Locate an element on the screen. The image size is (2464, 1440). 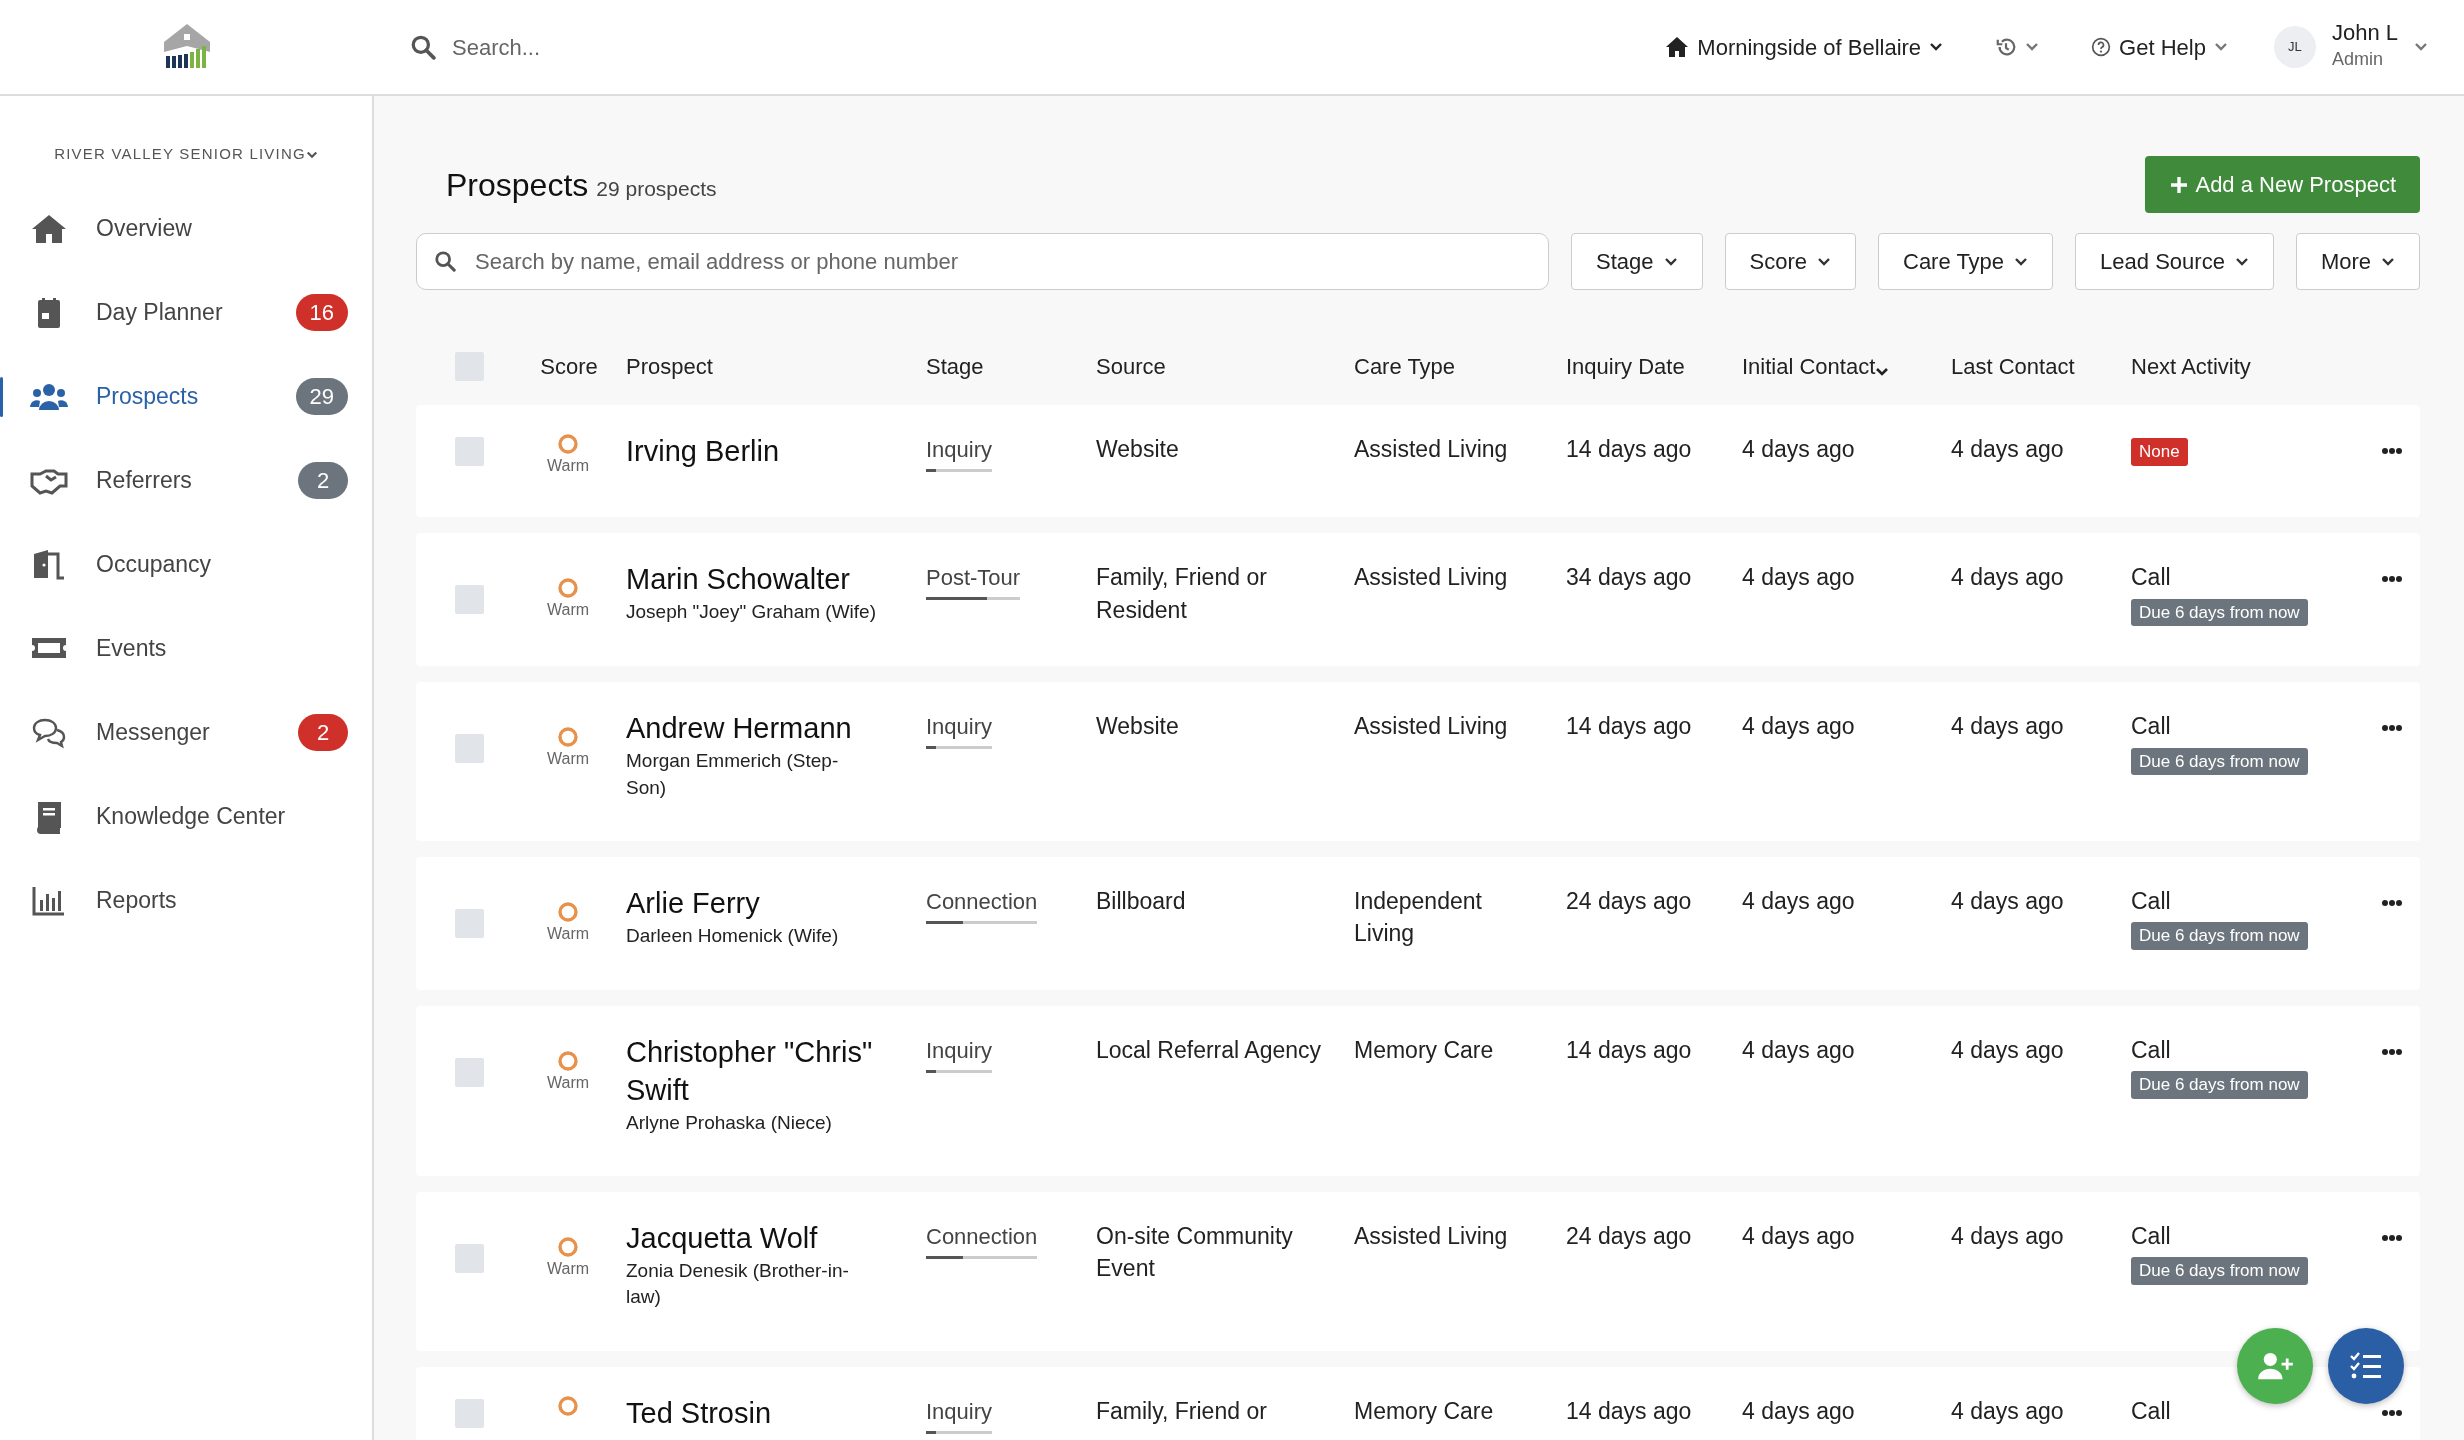
table-cell: Family, Friend or is located at coordinates (1181, 1411).